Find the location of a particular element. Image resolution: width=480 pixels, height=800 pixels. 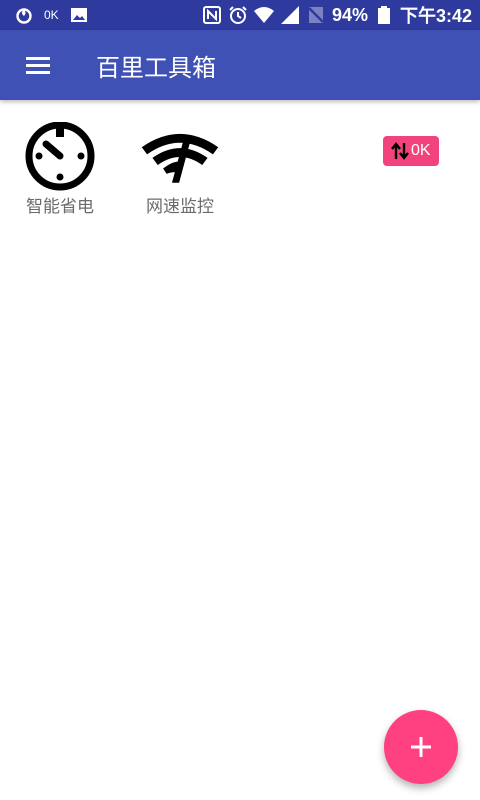

menu-button is located at coordinates (38, 65).